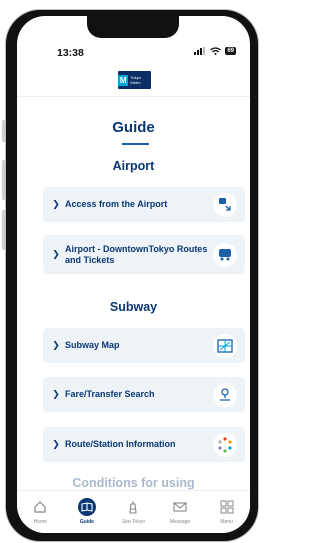  I want to click on battery-icon: 69, so click(230, 51).